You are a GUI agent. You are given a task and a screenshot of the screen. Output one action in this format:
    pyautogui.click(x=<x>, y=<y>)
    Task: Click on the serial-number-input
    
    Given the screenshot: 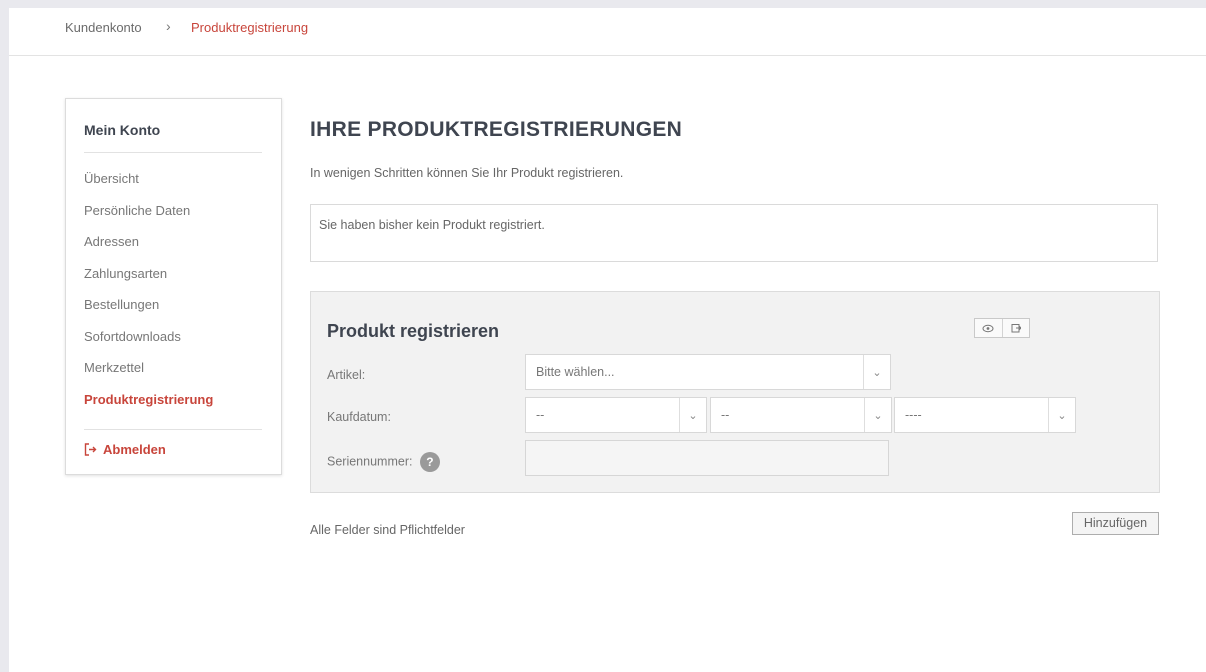 What is the action you would take?
    pyautogui.click(x=707, y=458)
    